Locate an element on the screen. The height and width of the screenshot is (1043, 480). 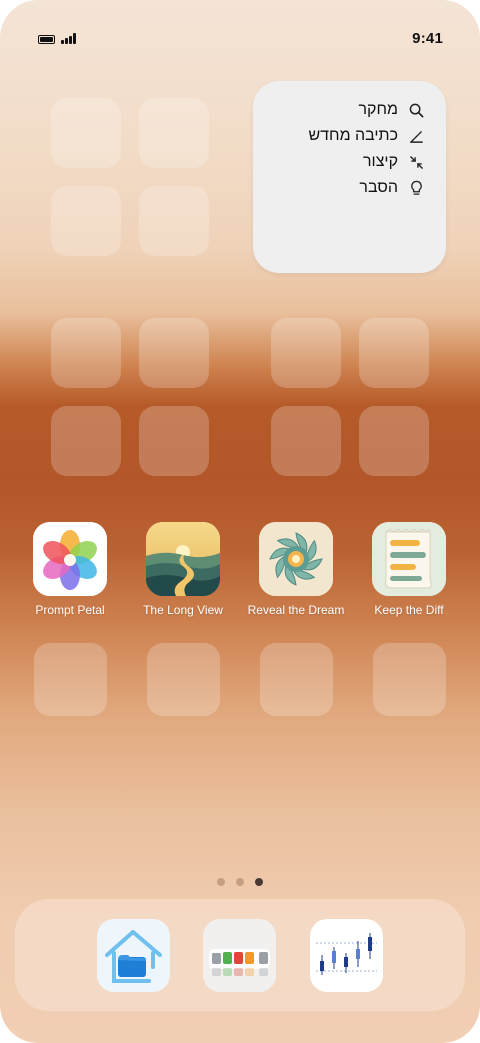
shrink-arrows-icon is located at coordinates (416, 162).